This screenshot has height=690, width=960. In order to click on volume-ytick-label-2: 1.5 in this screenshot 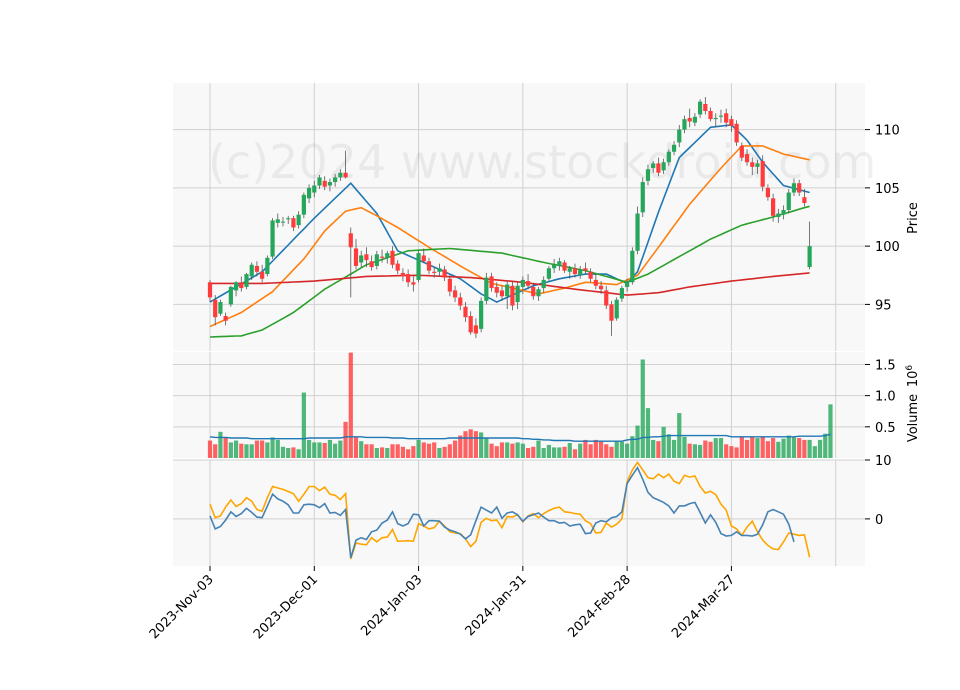, I will do `click(885, 365)`.